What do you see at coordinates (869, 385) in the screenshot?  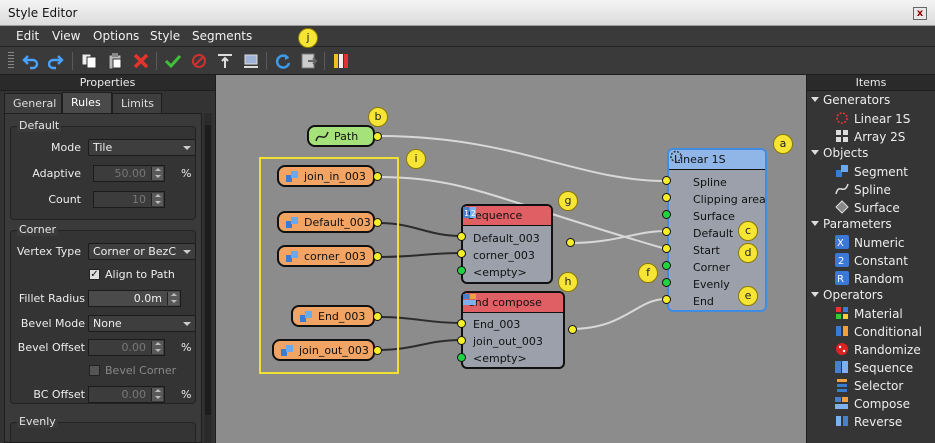 I see `item-selector: Selector` at bounding box center [869, 385].